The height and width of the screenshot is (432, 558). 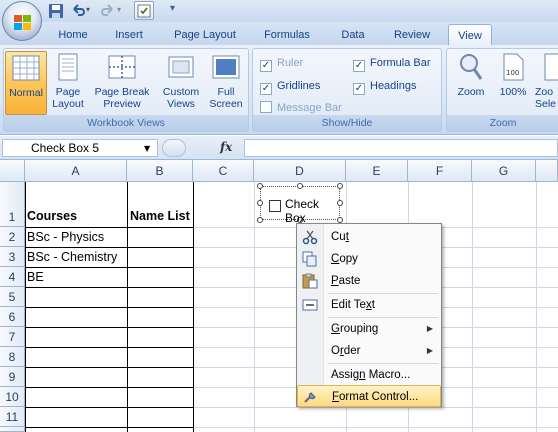 I want to click on formula-bar-checkbox: ✓ Formula Bar, so click(x=392, y=63).